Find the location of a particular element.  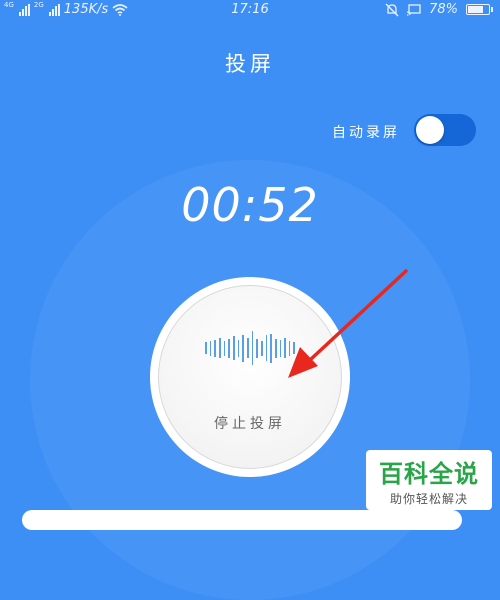

bottom-action-bar is located at coordinates (242, 520).